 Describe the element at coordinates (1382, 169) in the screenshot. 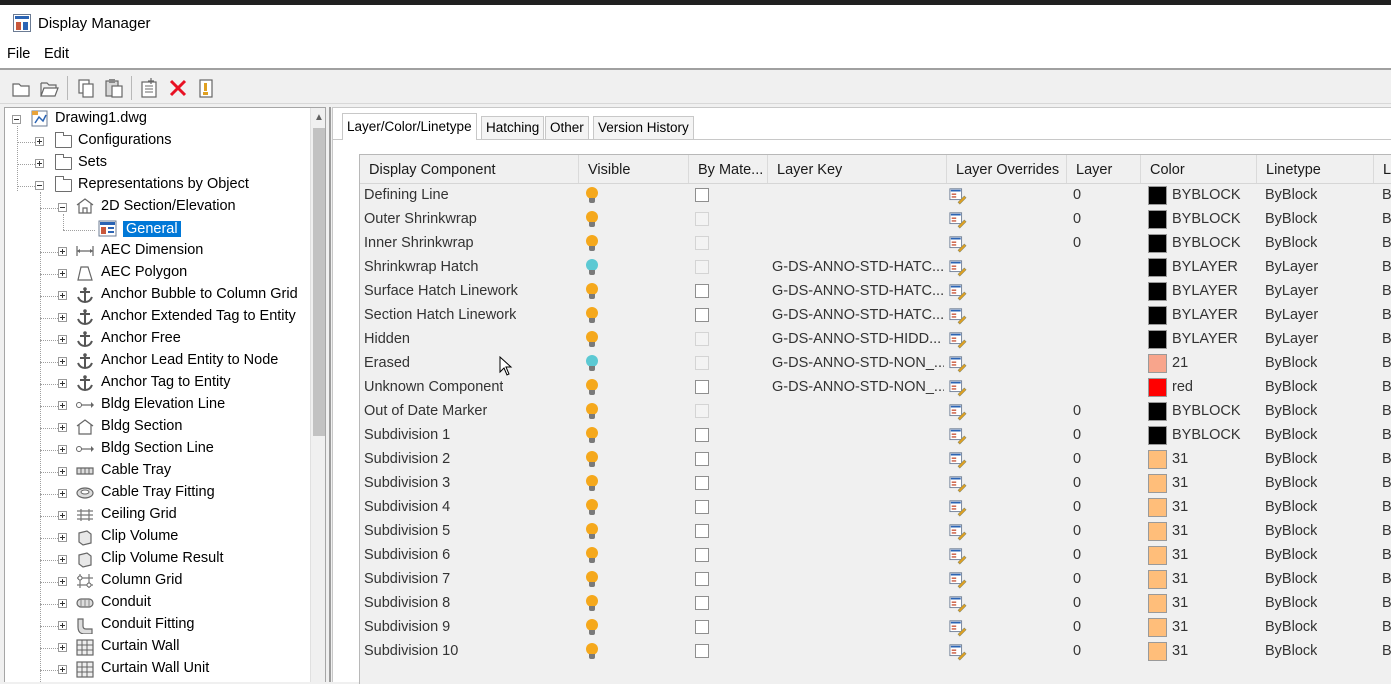

I see `col-lineweight-header: L` at that location.